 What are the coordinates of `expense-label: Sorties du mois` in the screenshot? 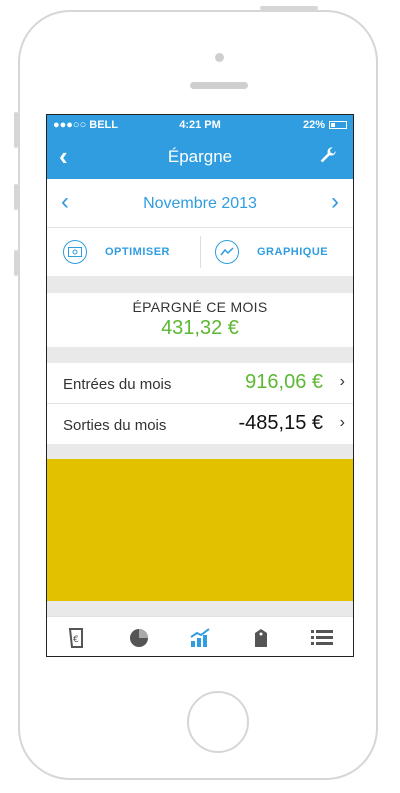 It's located at (115, 425).